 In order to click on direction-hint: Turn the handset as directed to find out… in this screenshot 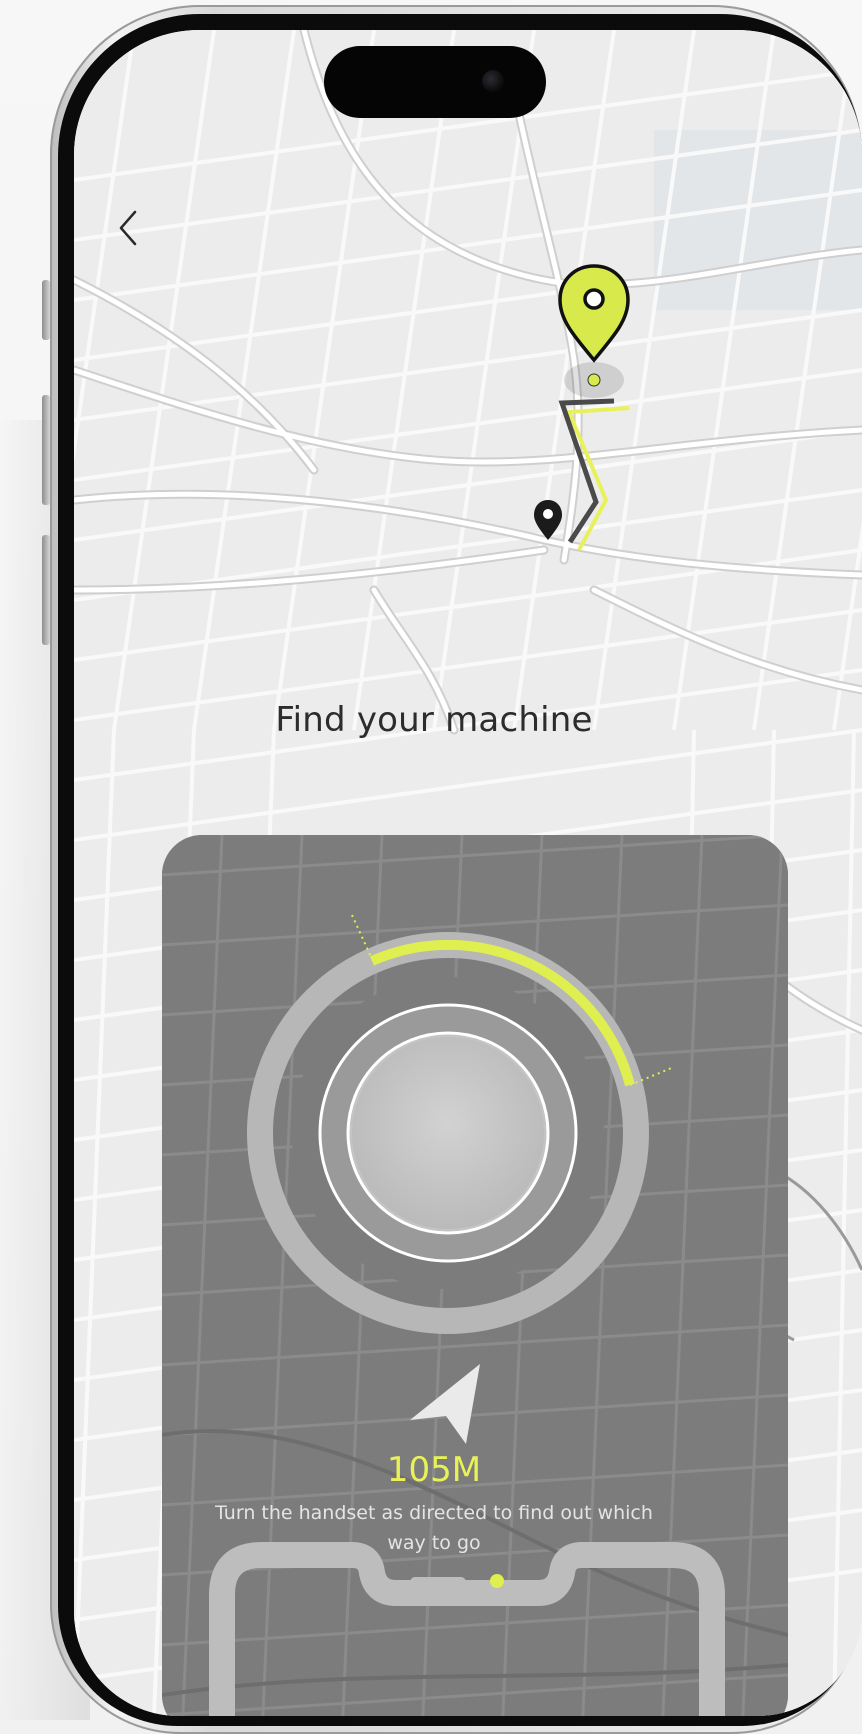, I will do `click(434, 1528)`.